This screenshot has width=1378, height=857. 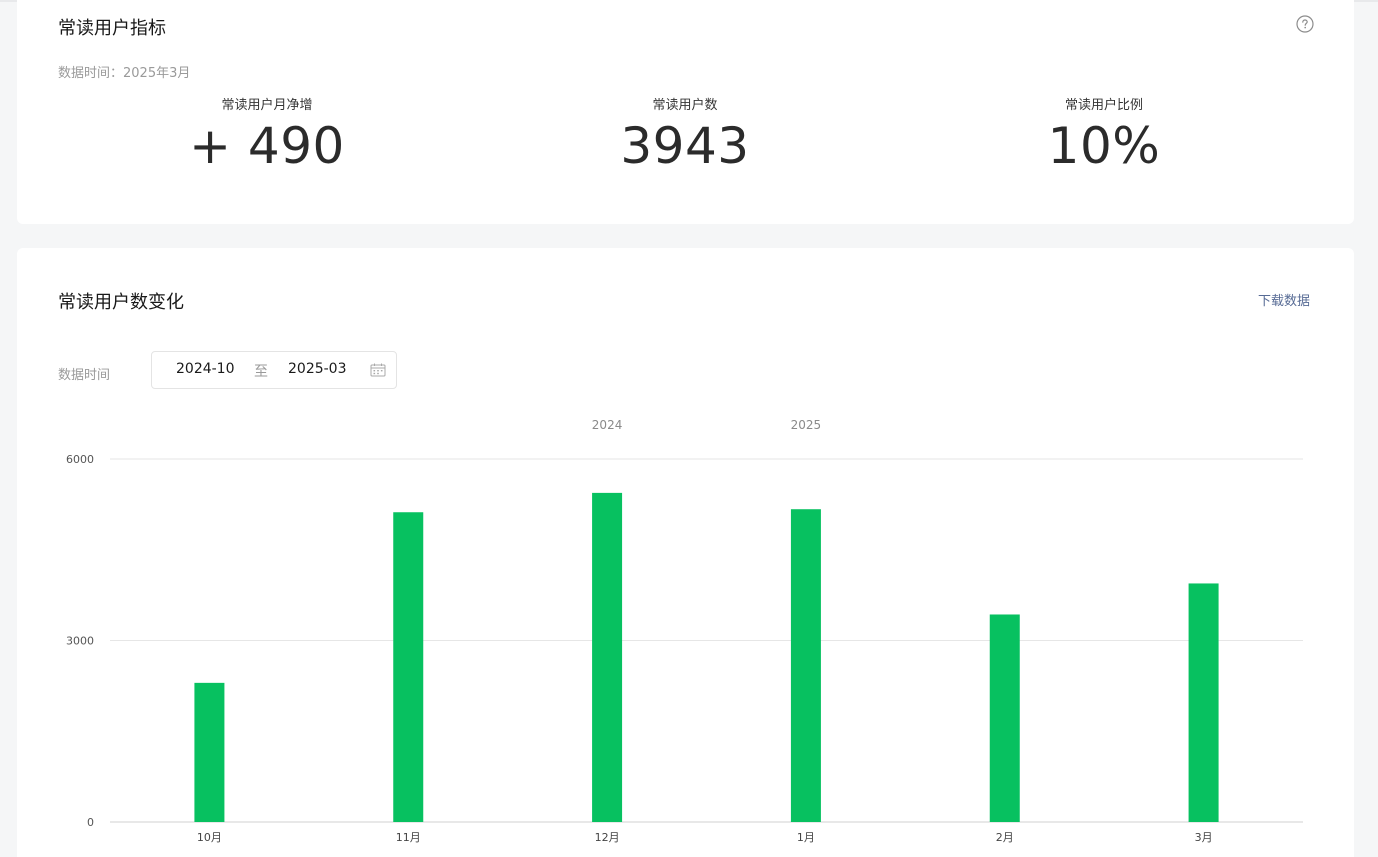 I want to click on metric-net-growth: 常读用户月净增 + 490, so click(x=267, y=137).